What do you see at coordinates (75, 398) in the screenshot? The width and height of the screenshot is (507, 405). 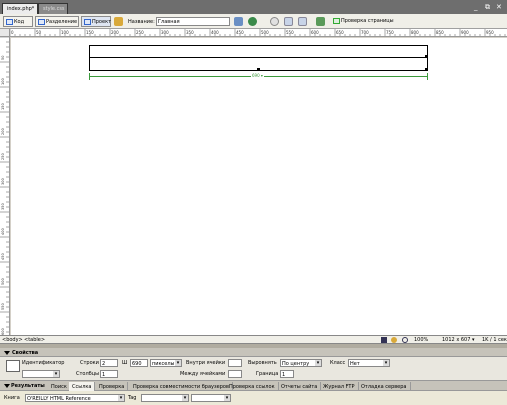 I see `book-select: O'REILLY HTML Reference` at bounding box center [75, 398].